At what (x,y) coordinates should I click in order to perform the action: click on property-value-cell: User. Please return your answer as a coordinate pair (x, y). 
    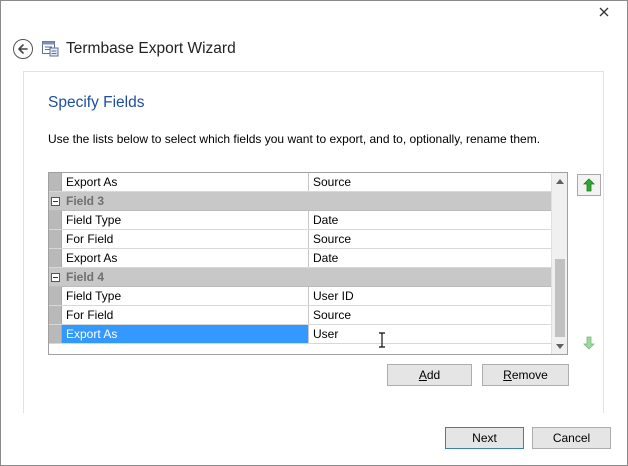
    Looking at the image, I should click on (430, 334).